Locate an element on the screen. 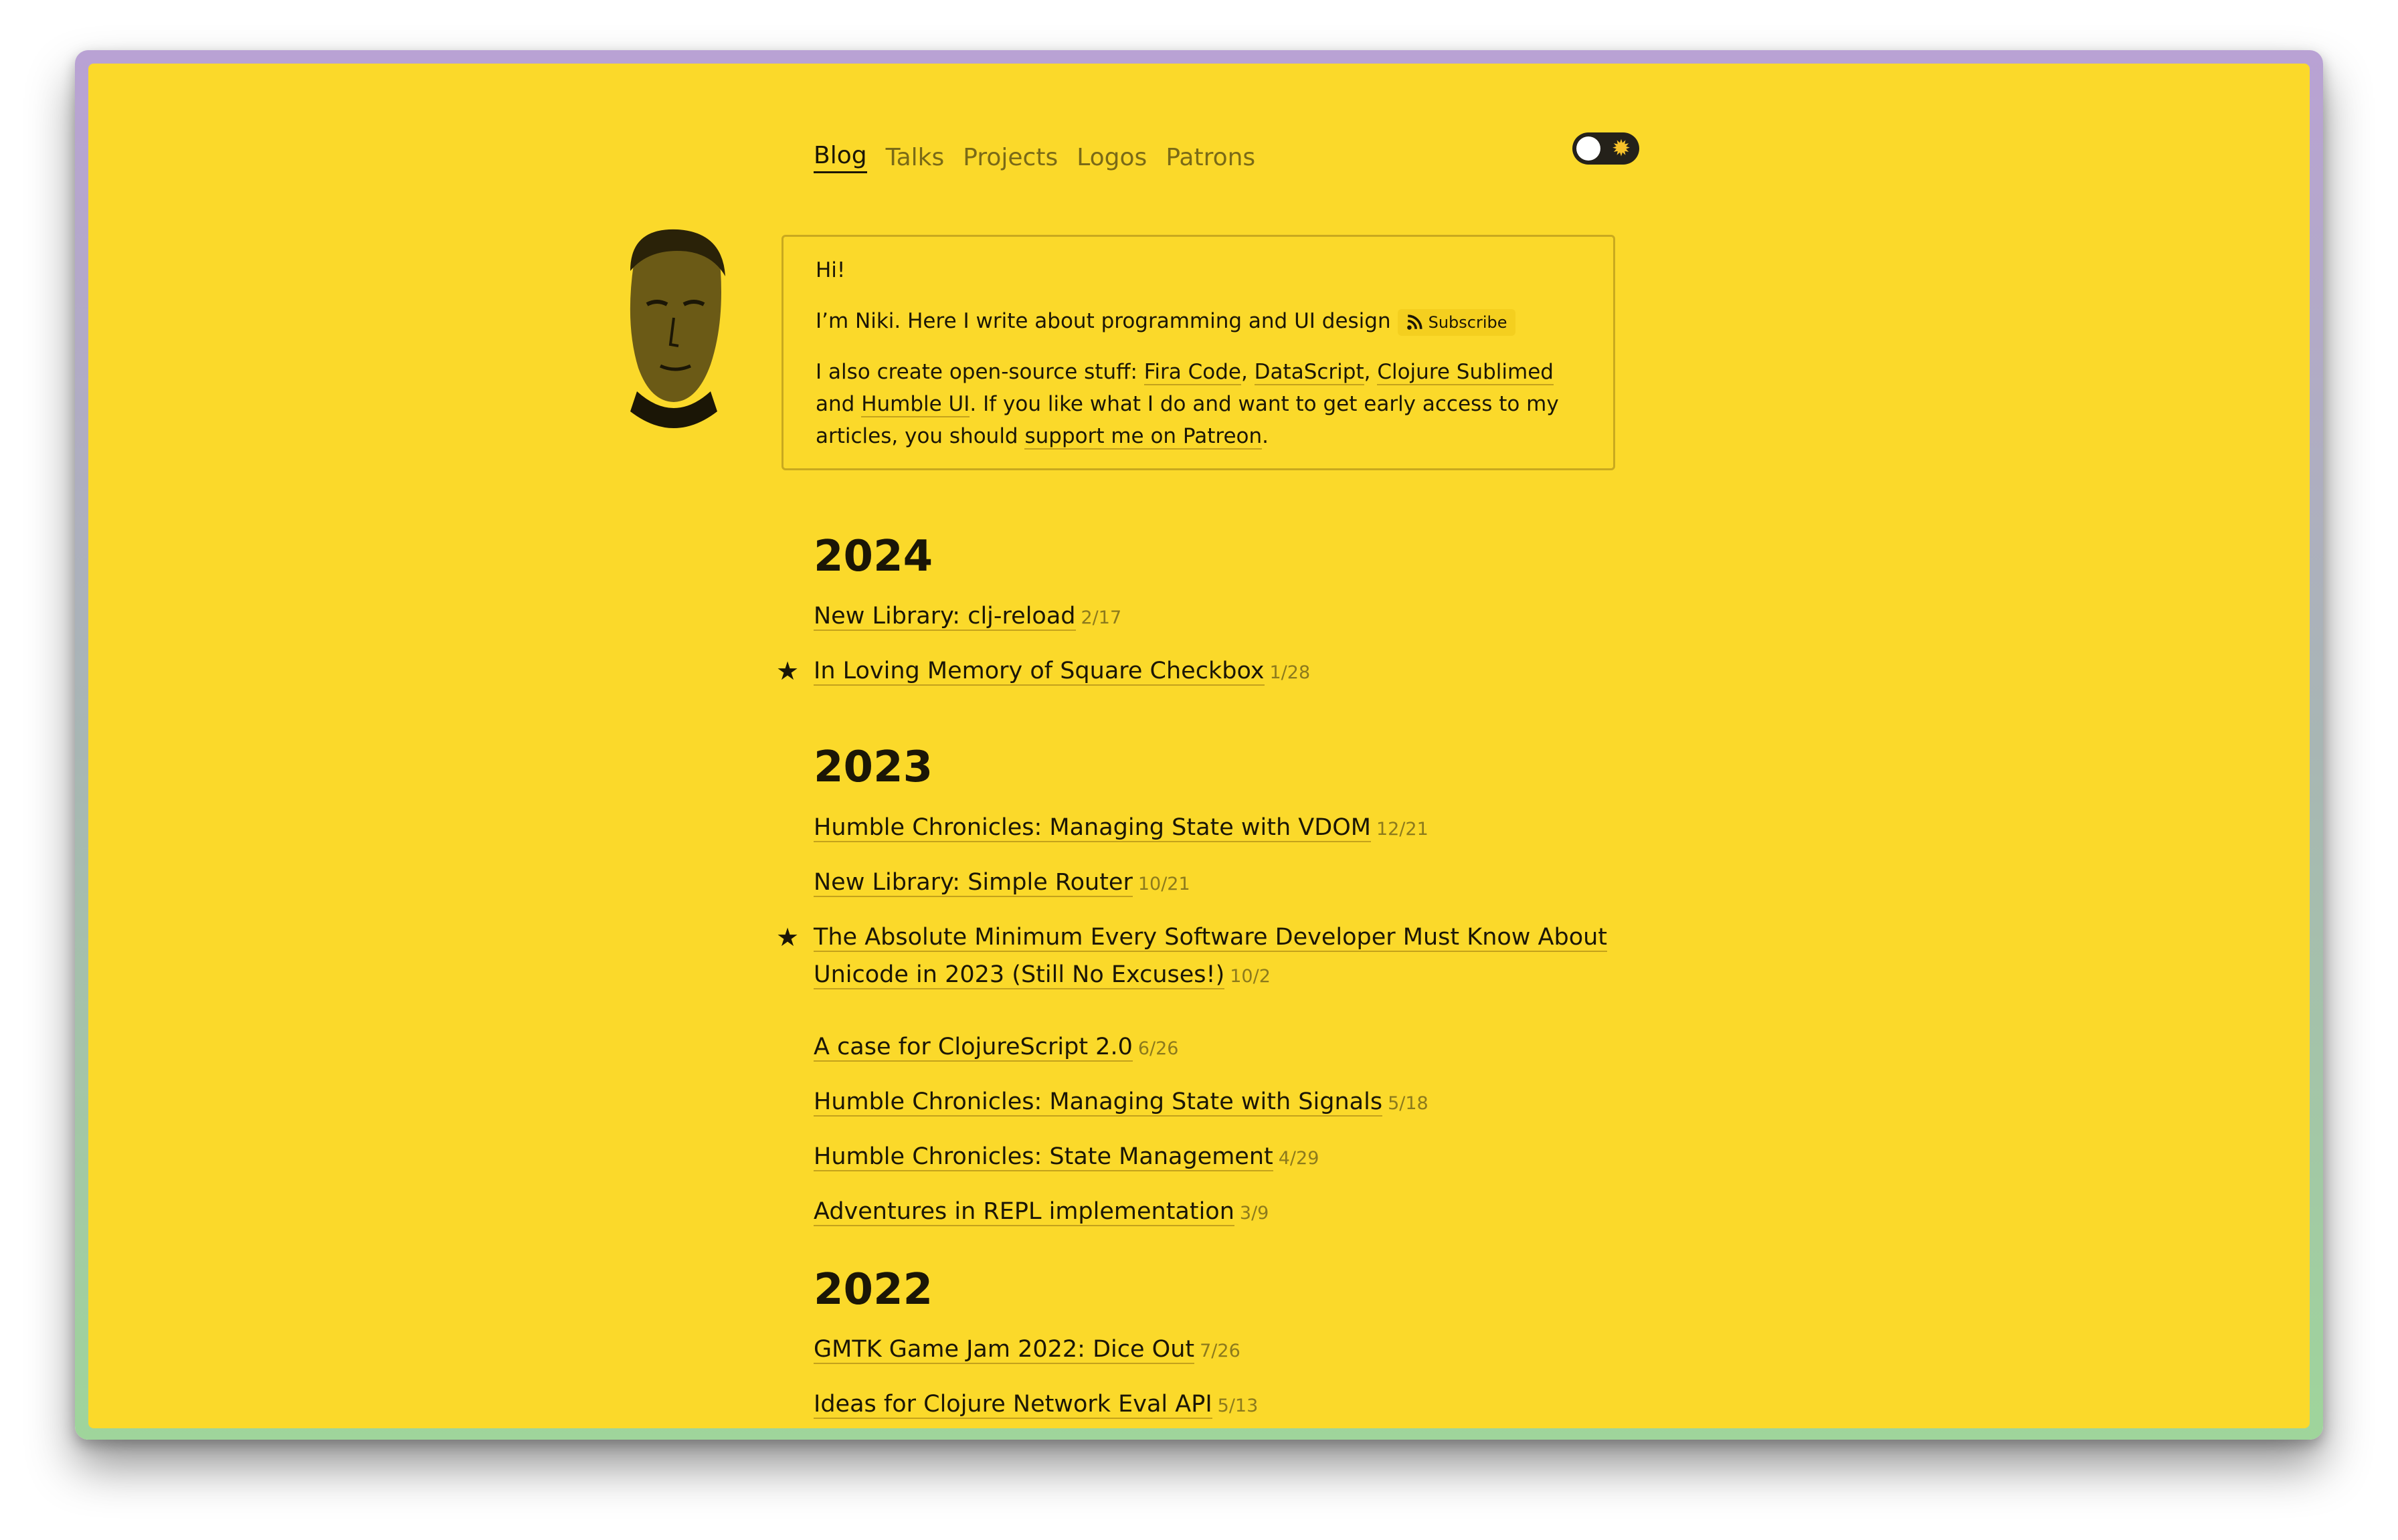 The height and width of the screenshot is (1540, 2398). subscribe-button: Subscribe is located at coordinates (1456, 322).